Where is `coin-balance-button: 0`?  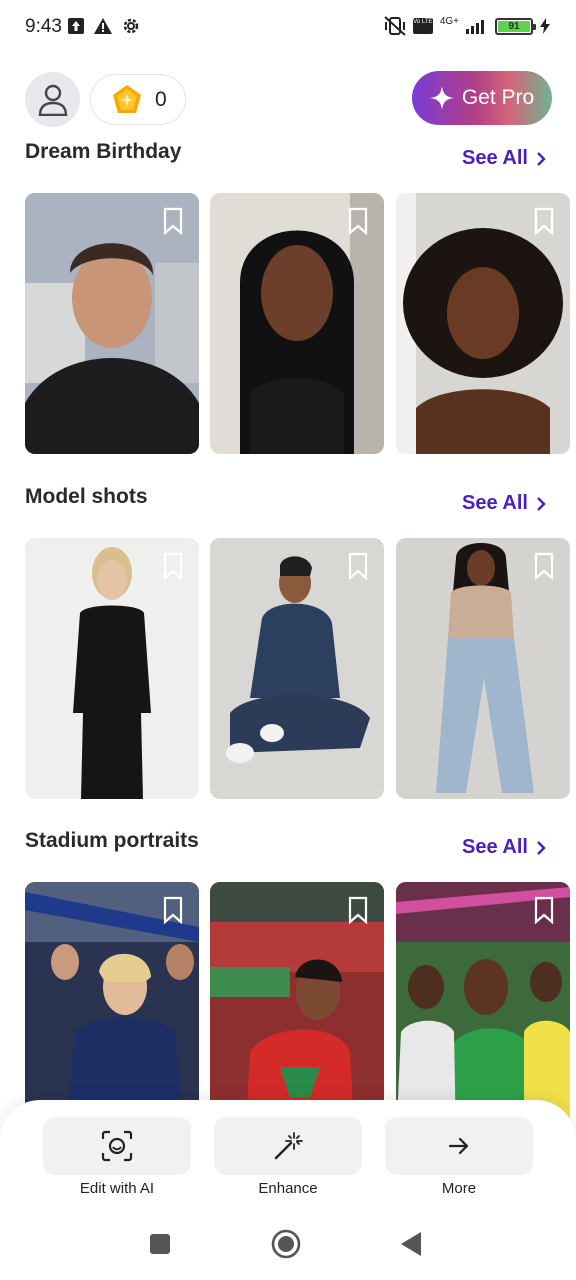 coin-balance-button: 0 is located at coordinates (138, 99).